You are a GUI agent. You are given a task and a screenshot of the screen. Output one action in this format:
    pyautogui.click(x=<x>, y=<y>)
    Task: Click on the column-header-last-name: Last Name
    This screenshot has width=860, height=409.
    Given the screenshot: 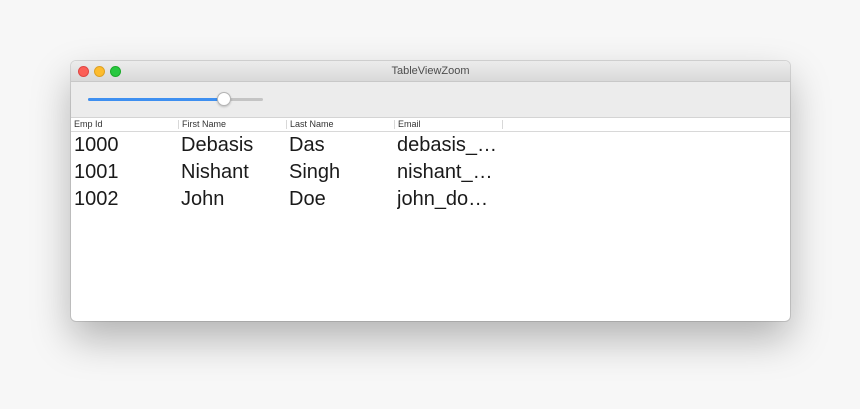 What is the action you would take?
    pyautogui.click(x=341, y=124)
    